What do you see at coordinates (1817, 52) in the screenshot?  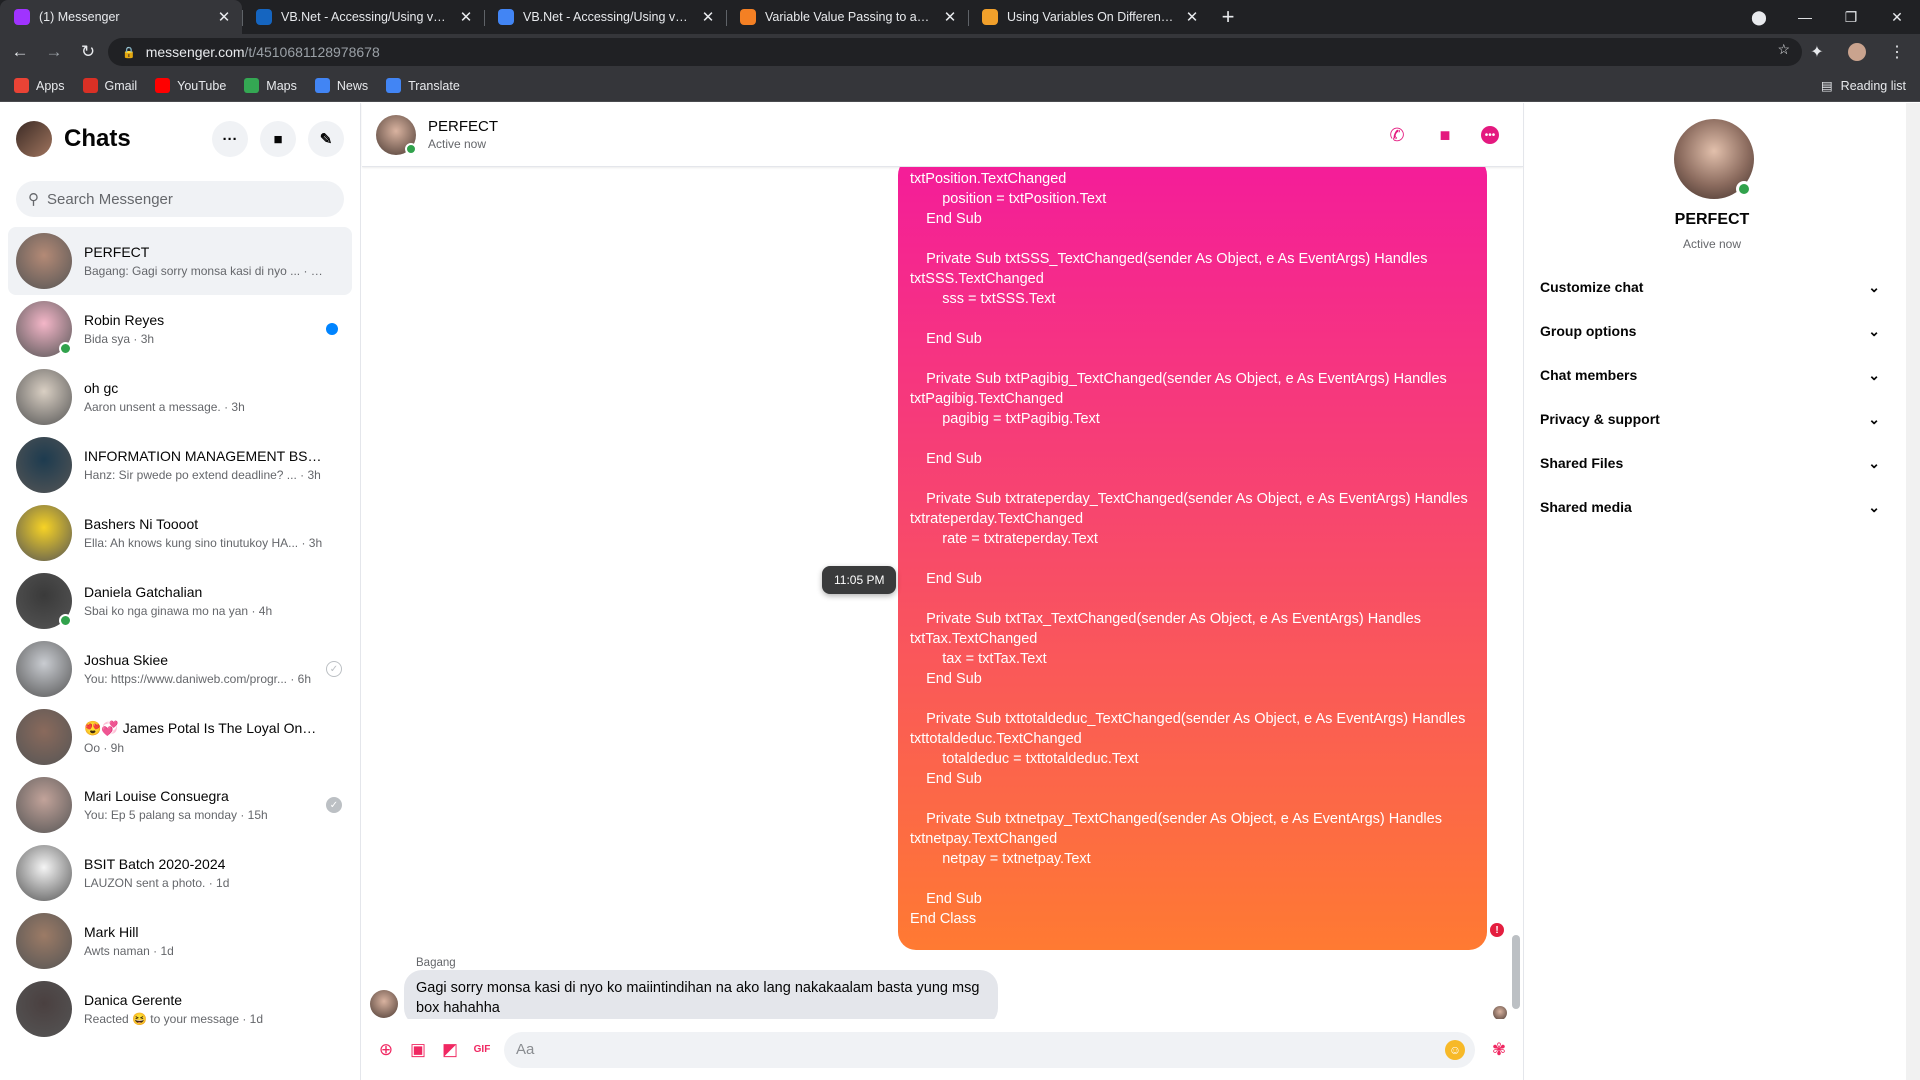 I see `extensions-icon: ✦` at bounding box center [1817, 52].